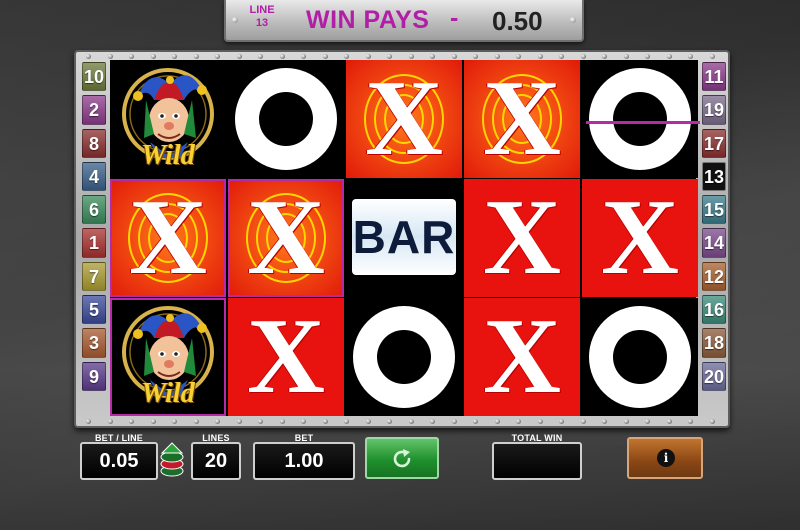 Image resolution: width=800 pixels, height=530 pixels. I want to click on payline-number-13: 13, so click(714, 176).